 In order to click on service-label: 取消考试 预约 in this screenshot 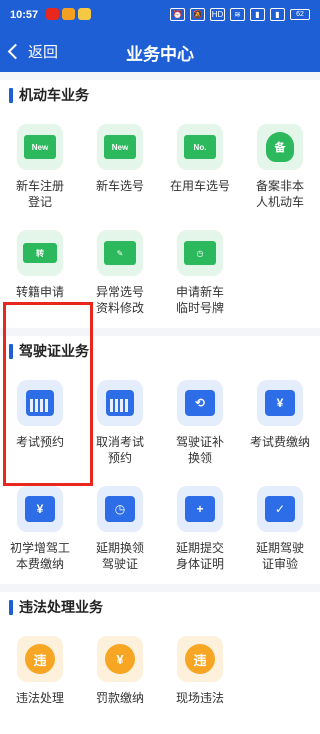, I will do `click(119, 450)`.